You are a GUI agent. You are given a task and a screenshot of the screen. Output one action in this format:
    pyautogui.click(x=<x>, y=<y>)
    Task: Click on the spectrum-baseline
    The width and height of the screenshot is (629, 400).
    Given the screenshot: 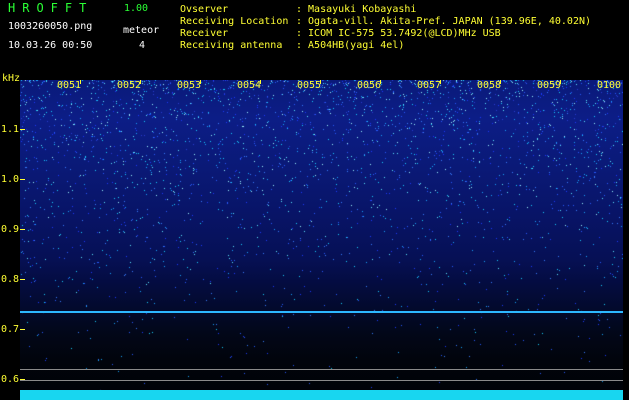 What is the action you would take?
    pyautogui.click(x=321, y=395)
    